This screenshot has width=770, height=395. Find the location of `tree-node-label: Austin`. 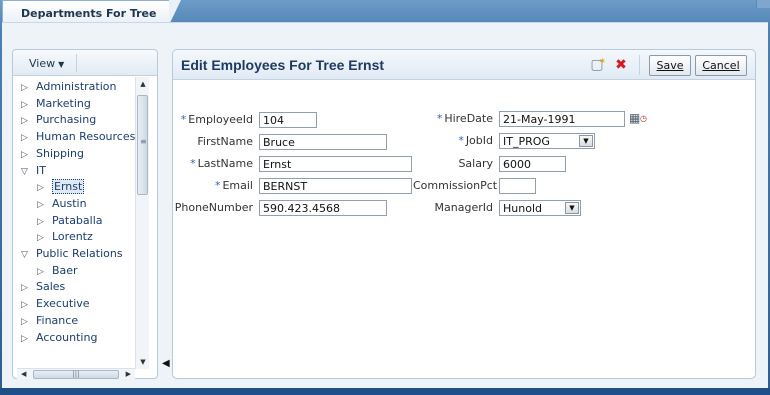

tree-node-label: Austin is located at coordinates (69, 203).